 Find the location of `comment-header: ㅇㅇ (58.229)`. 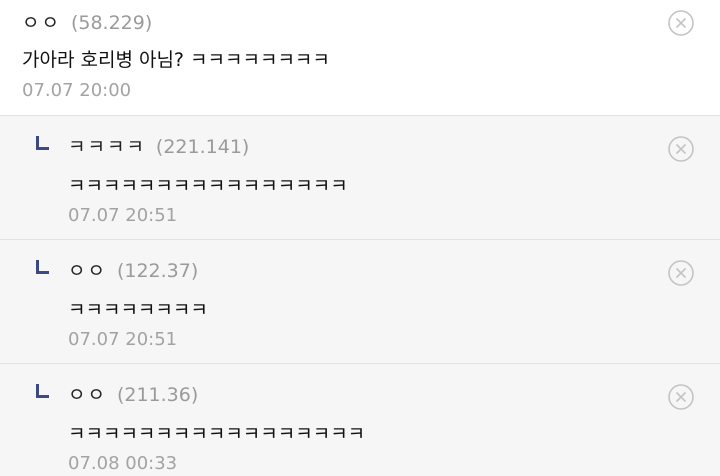

comment-header: ㅇㅇ (58.229) is located at coordinates (87, 21).